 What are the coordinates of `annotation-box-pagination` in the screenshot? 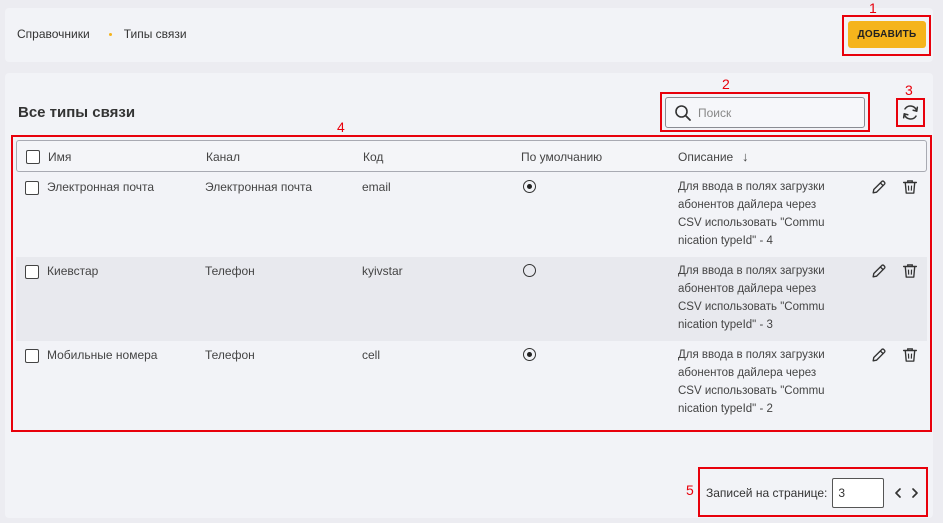 It's located at (813, 492).